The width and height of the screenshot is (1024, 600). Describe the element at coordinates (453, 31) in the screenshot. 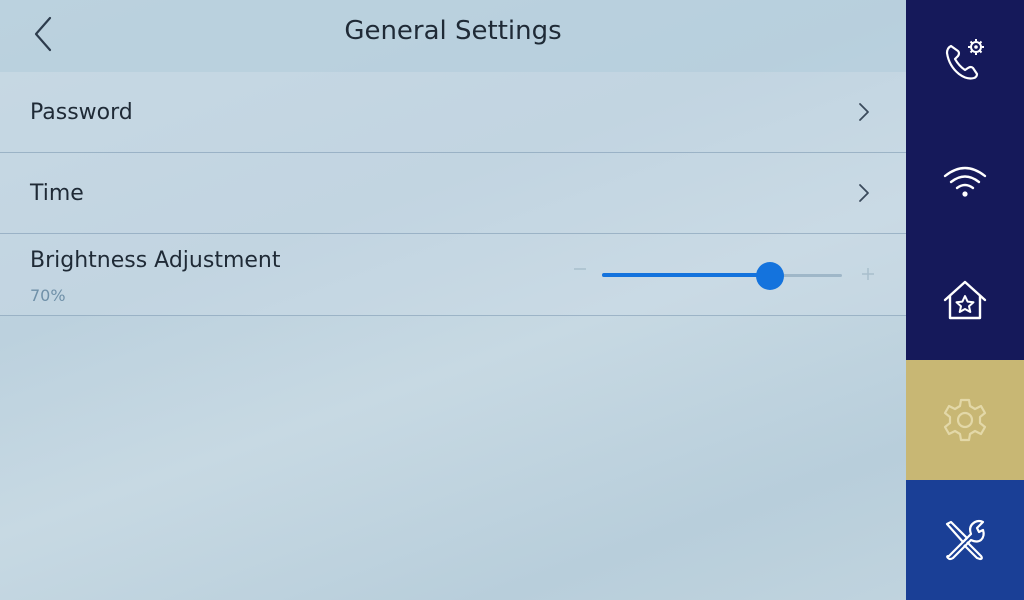

I see `page-title: General Settings` at that location.